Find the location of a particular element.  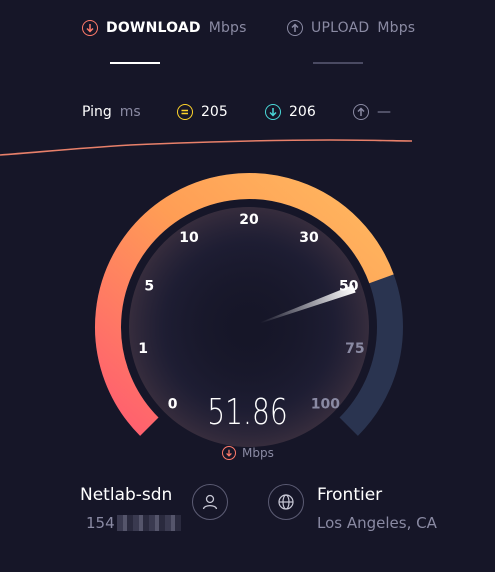

speed-unit-label: Mbps is located at coordinates (258, 453).